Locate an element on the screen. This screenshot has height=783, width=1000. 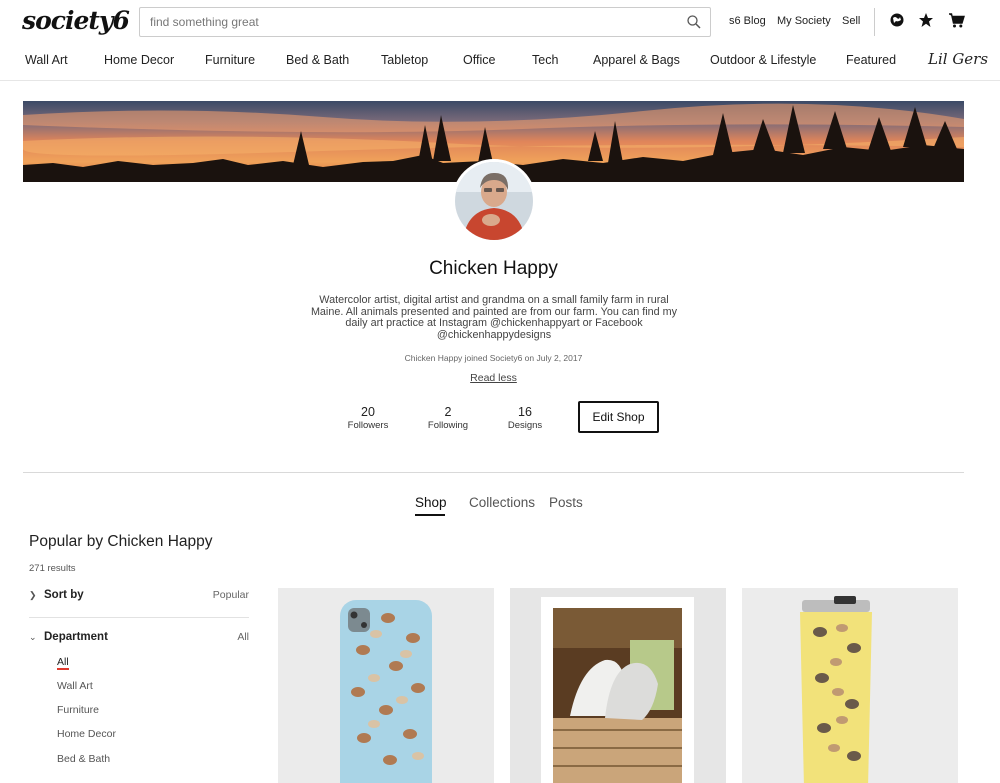
department-option-furniture: Furniture is located at coordinates (78, 710).